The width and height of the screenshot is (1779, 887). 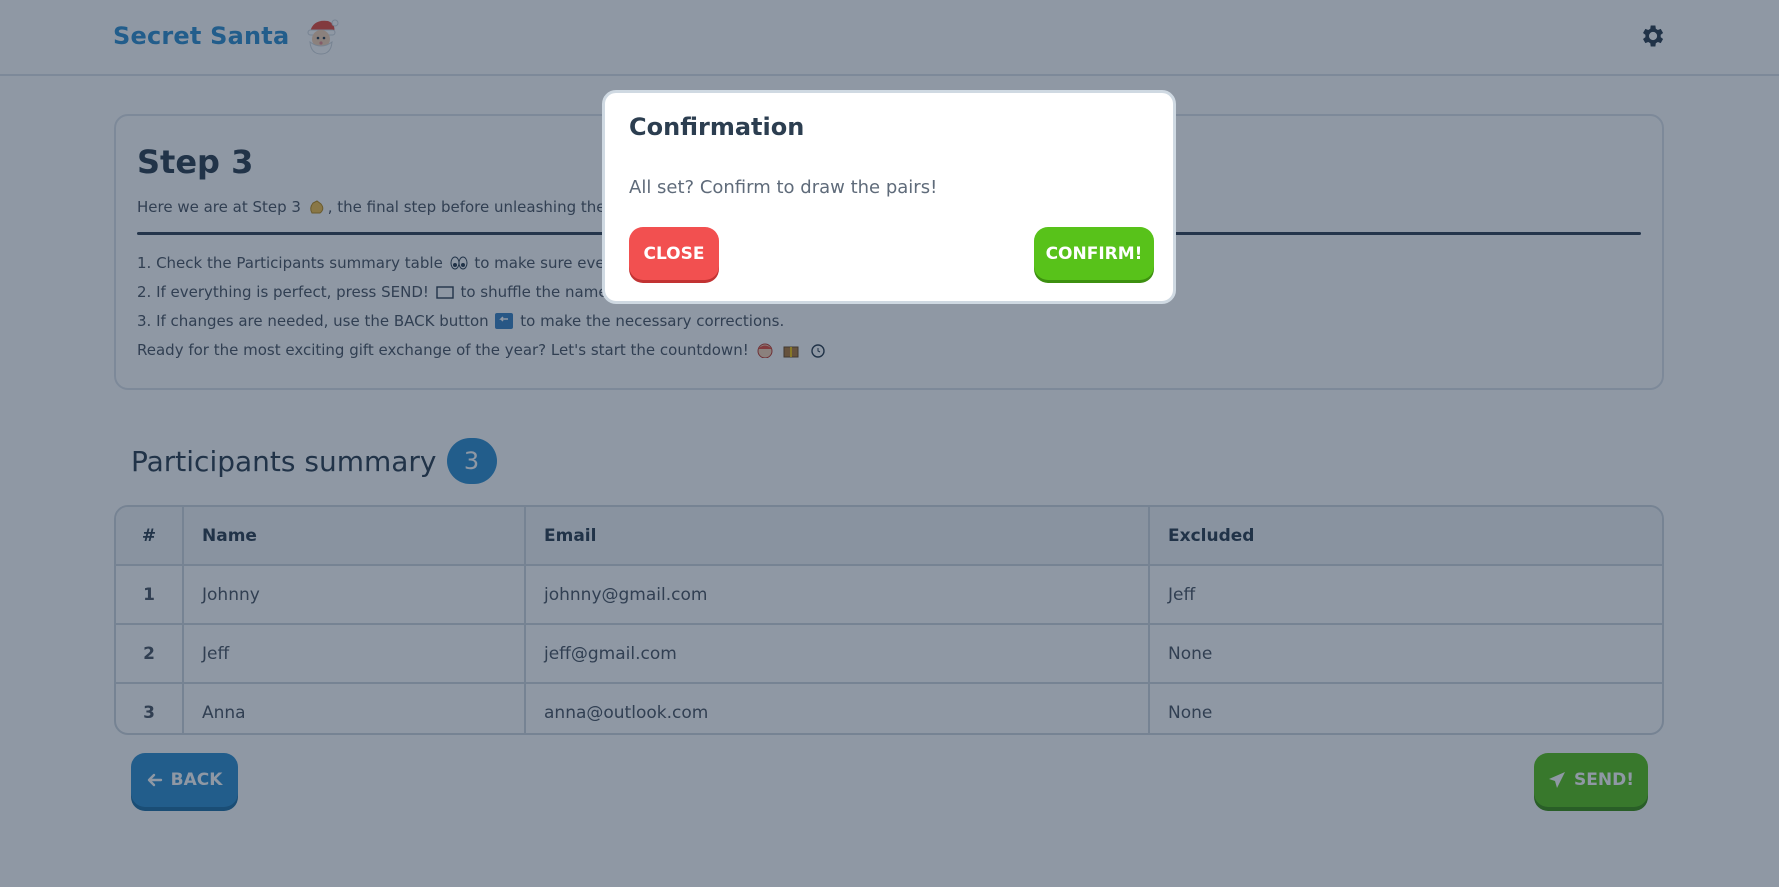 What do you see at coordinates (717, 127) in the screenshot?
I see `dialog-title: Confirmation` at bounding box center [717, 127].